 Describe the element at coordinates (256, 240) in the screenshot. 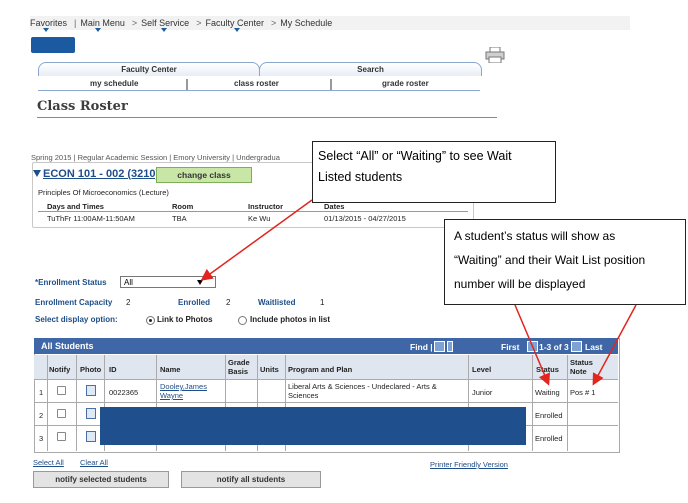

I see `arrow-to-status-select` at that location.